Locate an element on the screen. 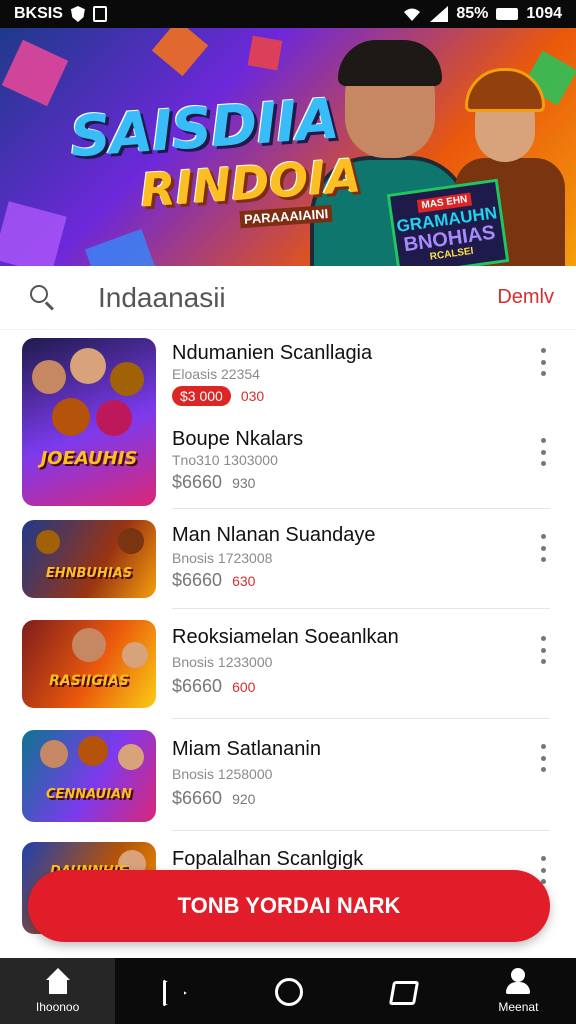 This screenshot has height=1024, width=576. battery-icon is located at coordinates (507, 14).